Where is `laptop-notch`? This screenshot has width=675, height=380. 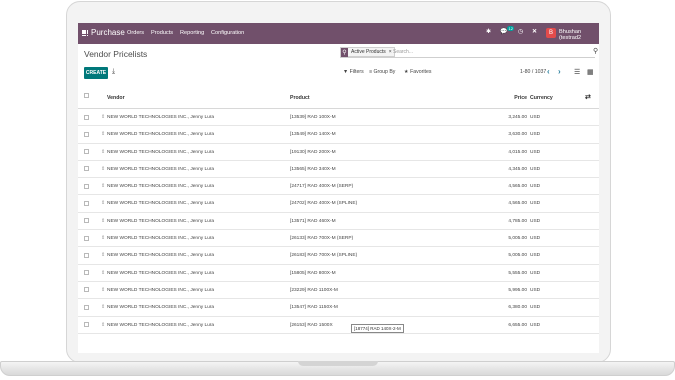 laptop-notch is located at coordinates (338, 363).